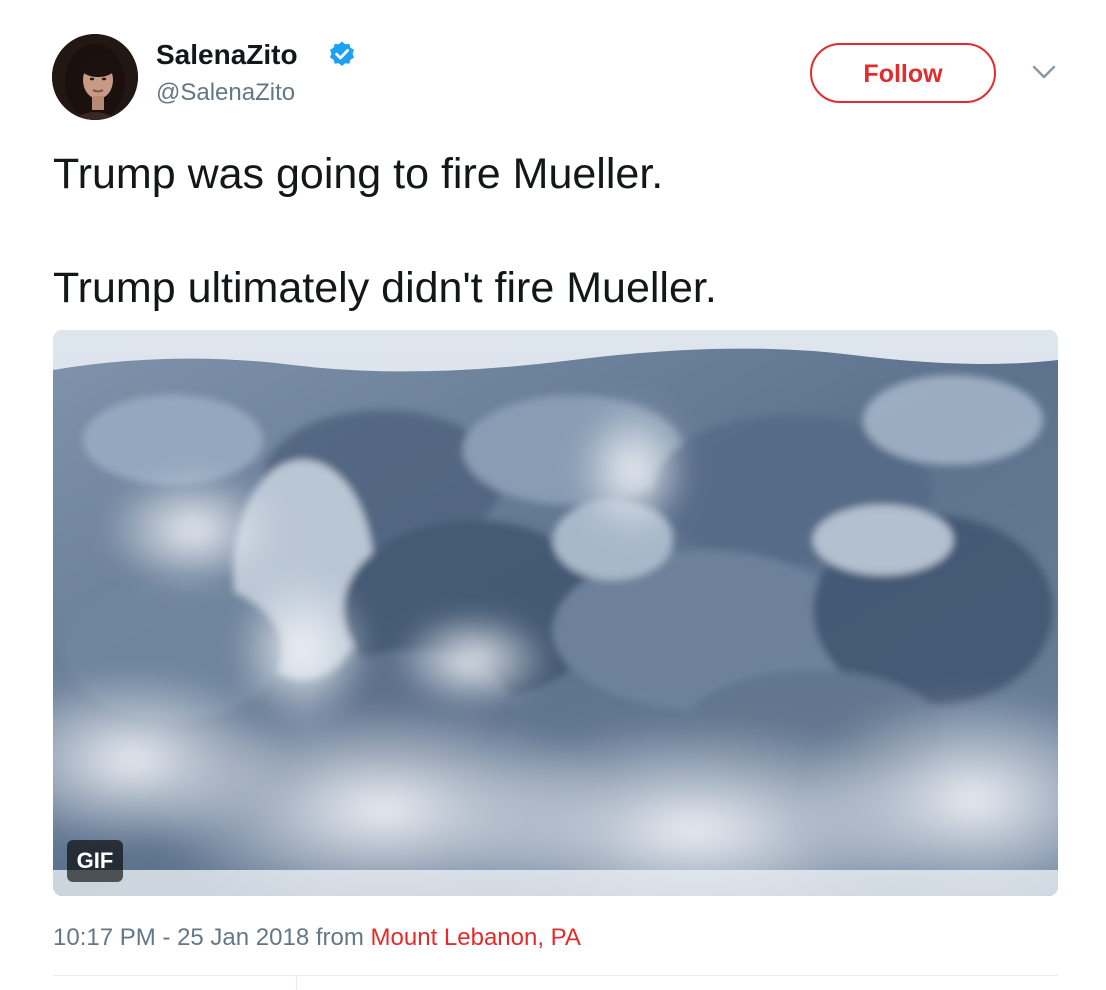  What do you see at coordinates (903, 73) in the screenshot?
I see `follow-button: Follow` at bounding box center [903, 73].